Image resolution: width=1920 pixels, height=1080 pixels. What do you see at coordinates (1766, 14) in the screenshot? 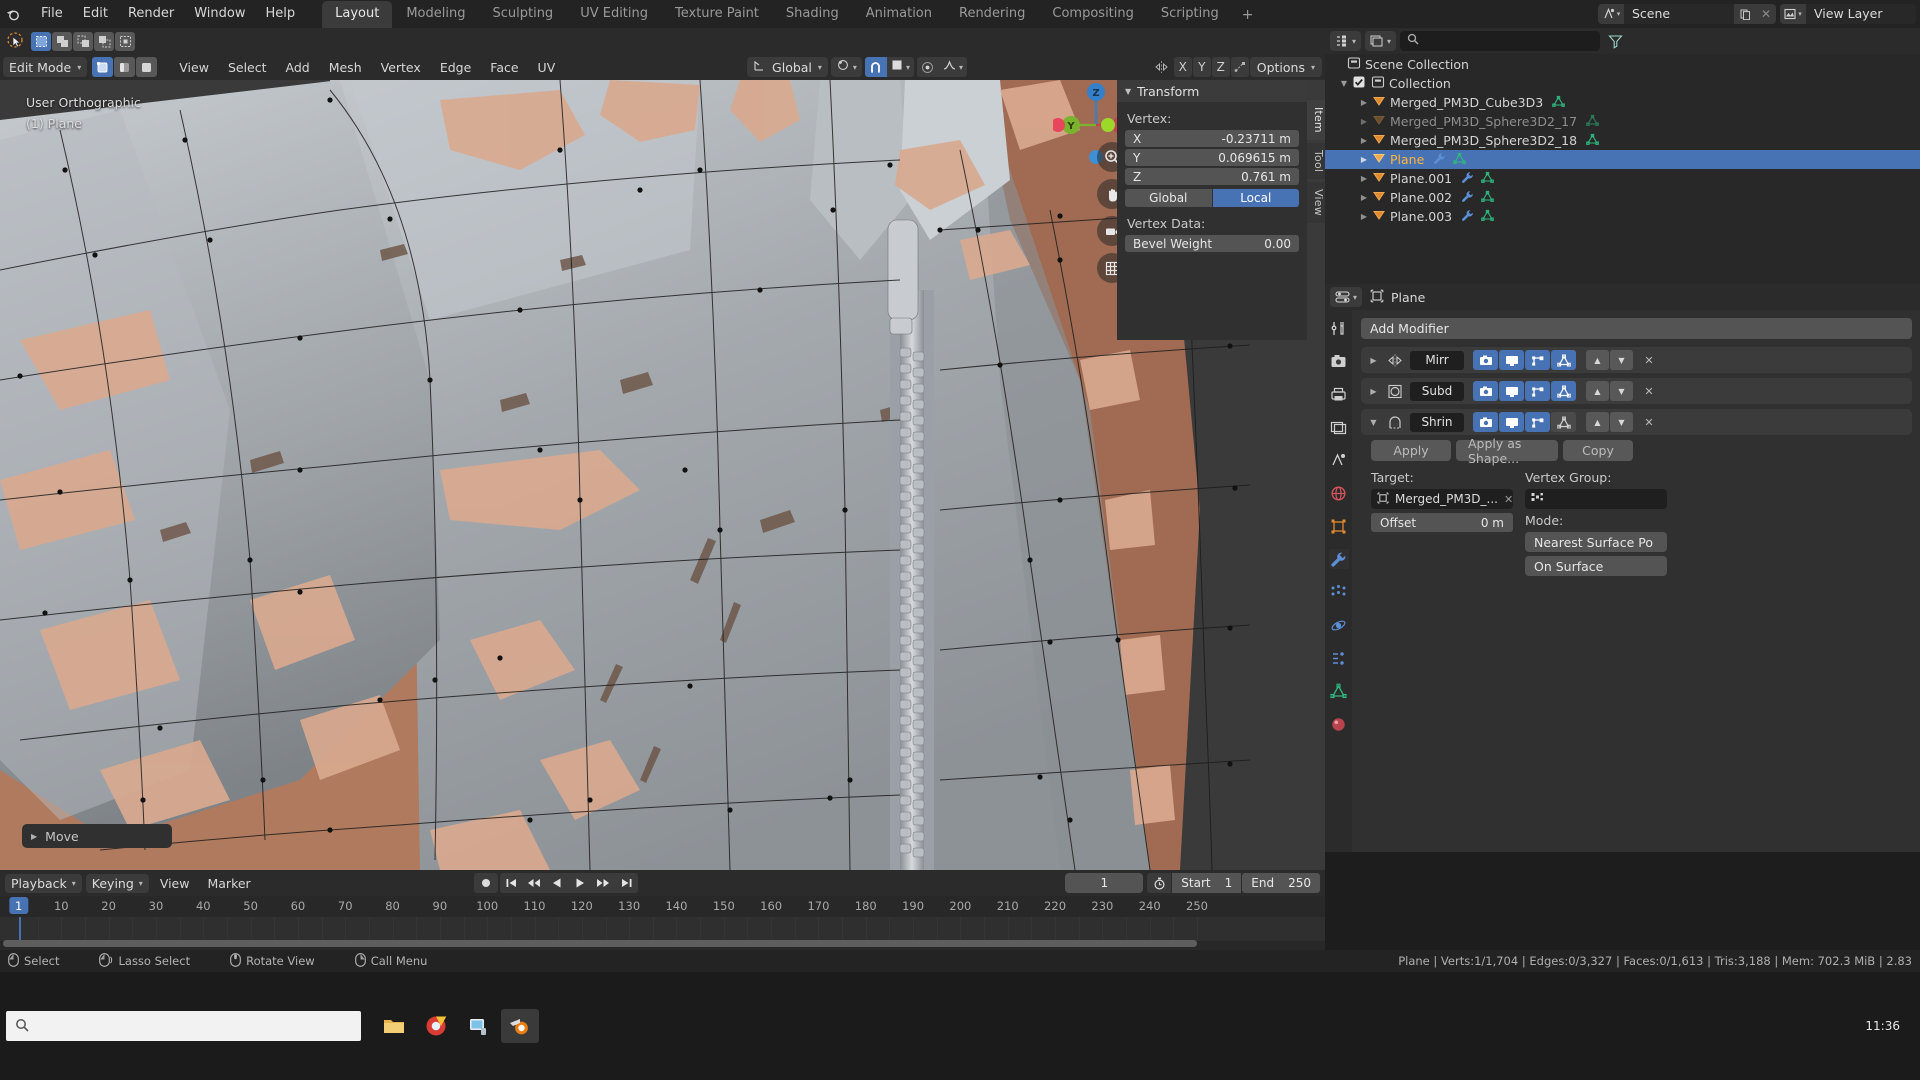
I see `delete-scene-button: ✕` at bounding box center [1766, 14].